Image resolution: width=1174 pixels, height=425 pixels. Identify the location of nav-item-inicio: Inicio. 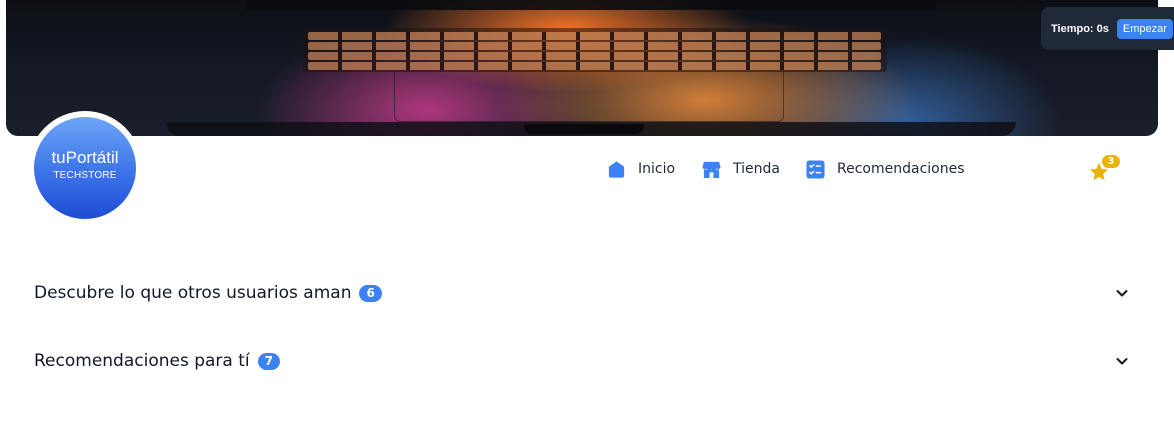
(641, 169).